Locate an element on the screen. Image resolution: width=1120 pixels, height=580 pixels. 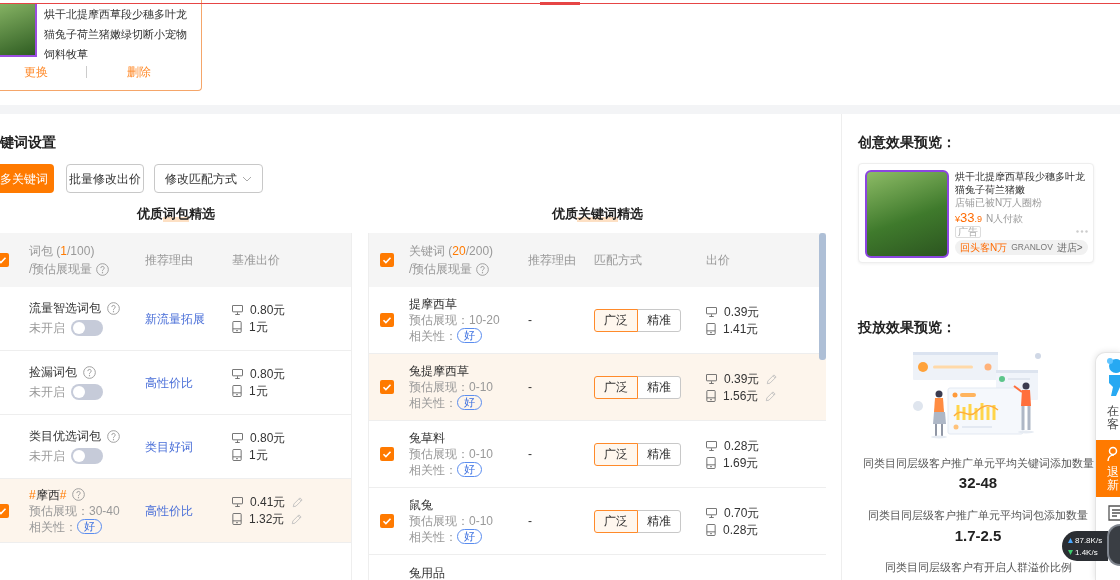
ad-title: 烘干北提摩西草段少穗多叶龙猫兔子荷兰猪嫩 is located at coordinates (1020, 183).